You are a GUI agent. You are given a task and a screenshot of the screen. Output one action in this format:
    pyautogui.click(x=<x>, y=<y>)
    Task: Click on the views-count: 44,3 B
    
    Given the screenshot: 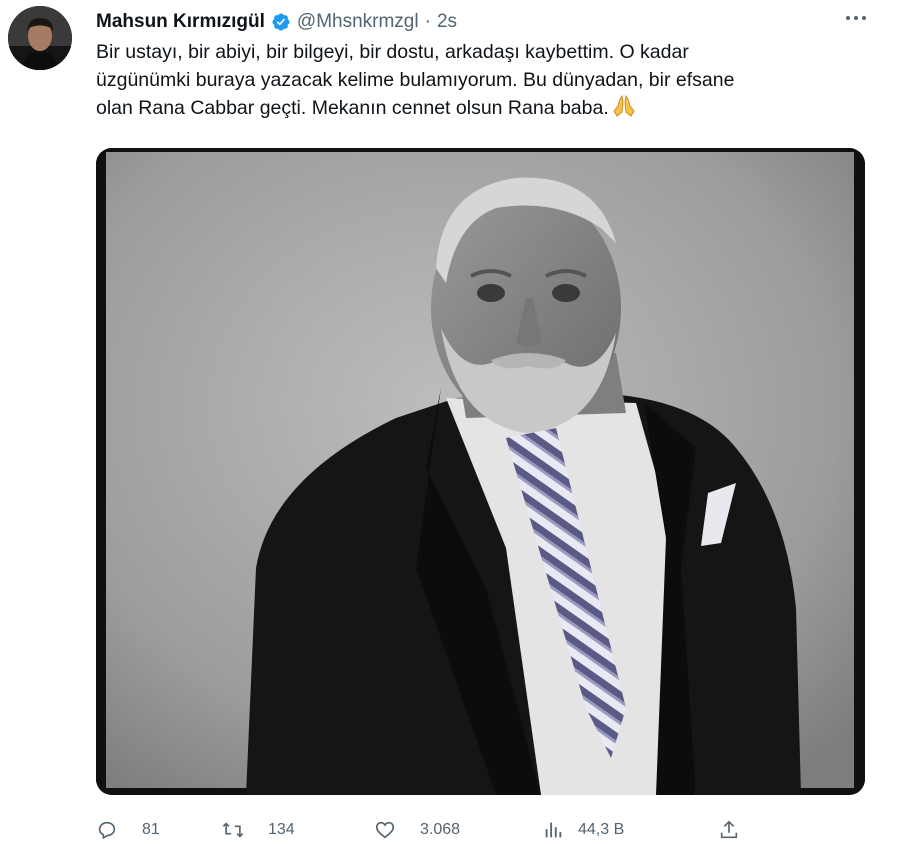 What is the action you would take?
    pyautogui.click(x=601, y=829)
    